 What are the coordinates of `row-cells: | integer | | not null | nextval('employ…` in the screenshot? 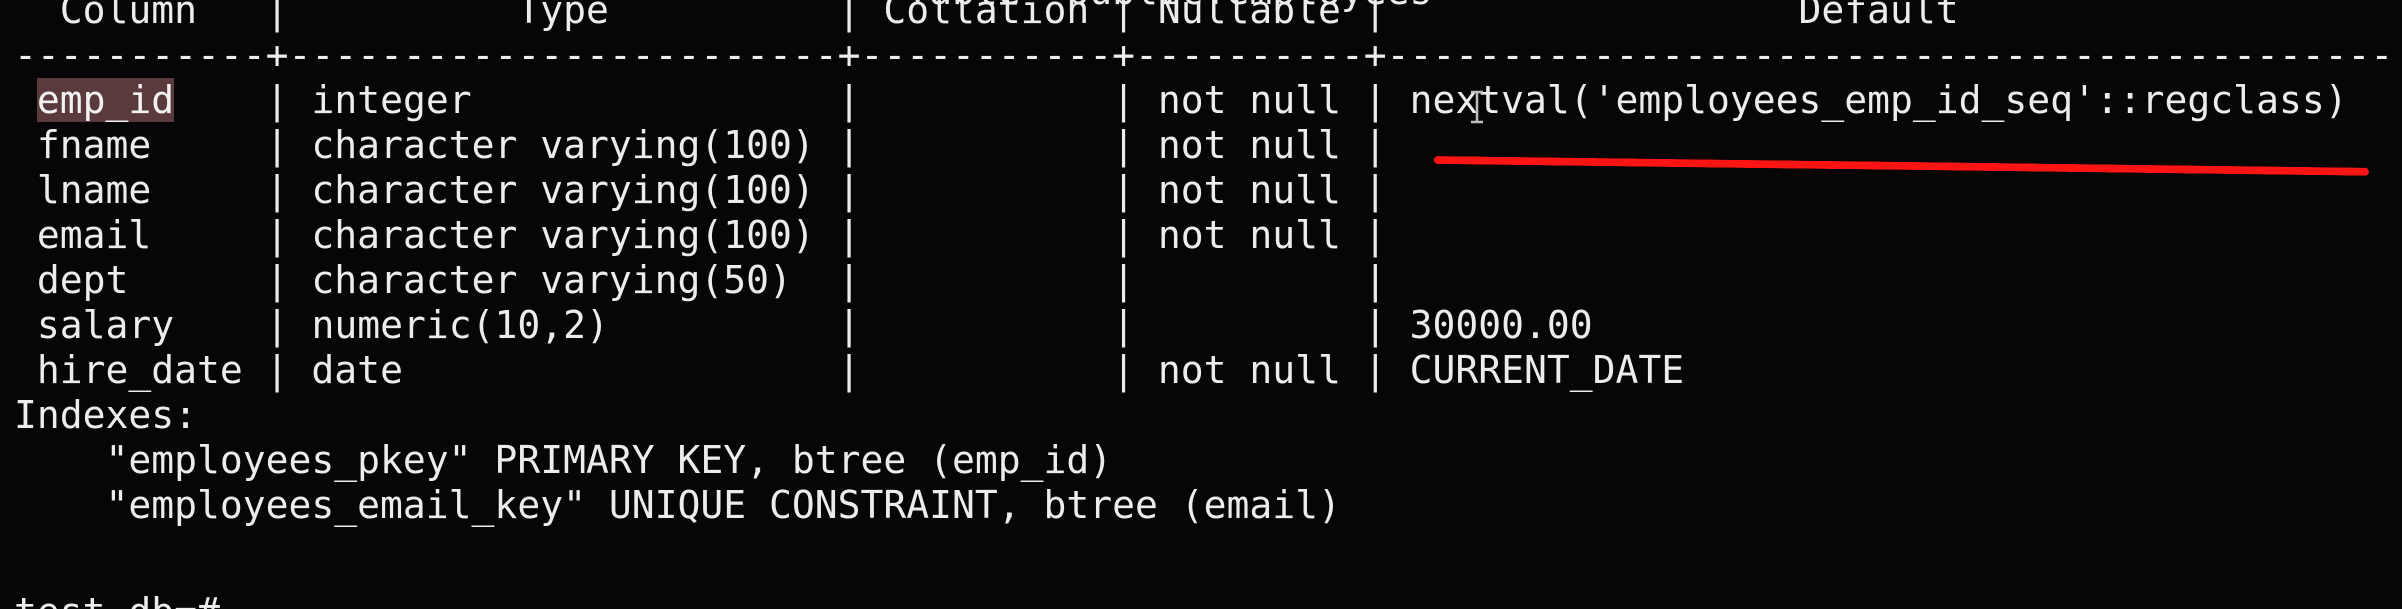 It's located at (1261, 100).